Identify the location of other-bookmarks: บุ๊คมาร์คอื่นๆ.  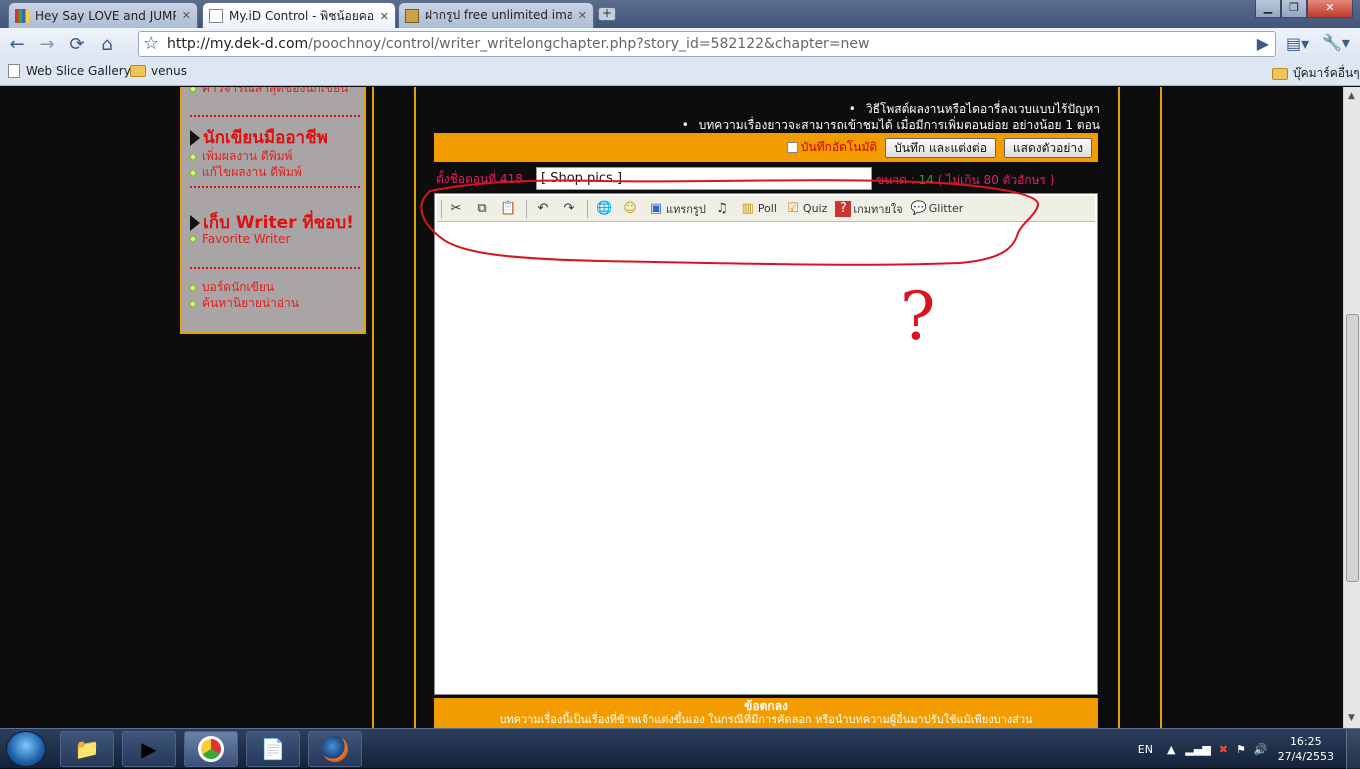
(1316, 73).